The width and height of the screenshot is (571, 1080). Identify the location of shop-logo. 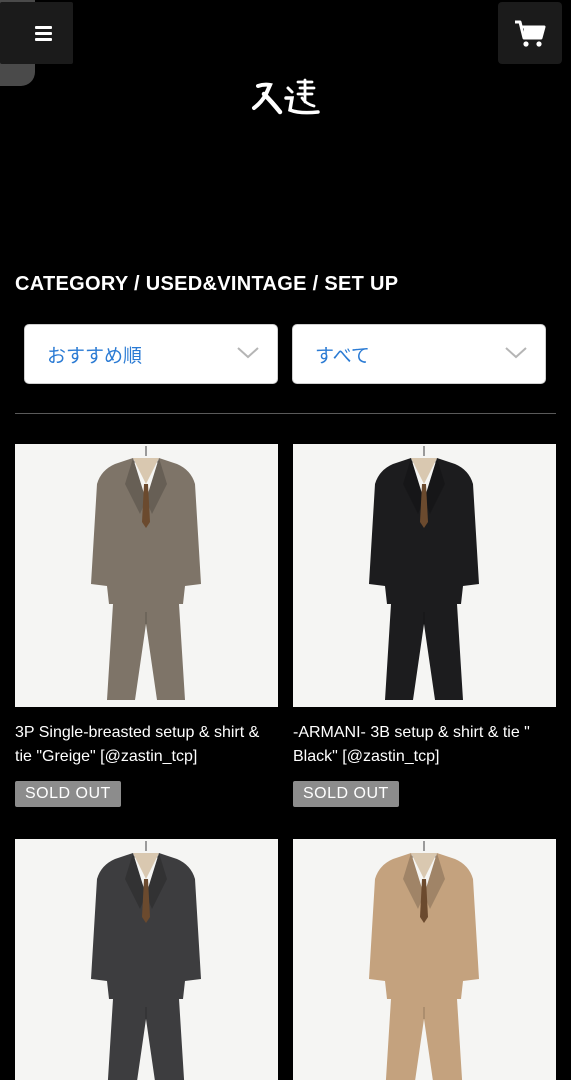
(286, 97).